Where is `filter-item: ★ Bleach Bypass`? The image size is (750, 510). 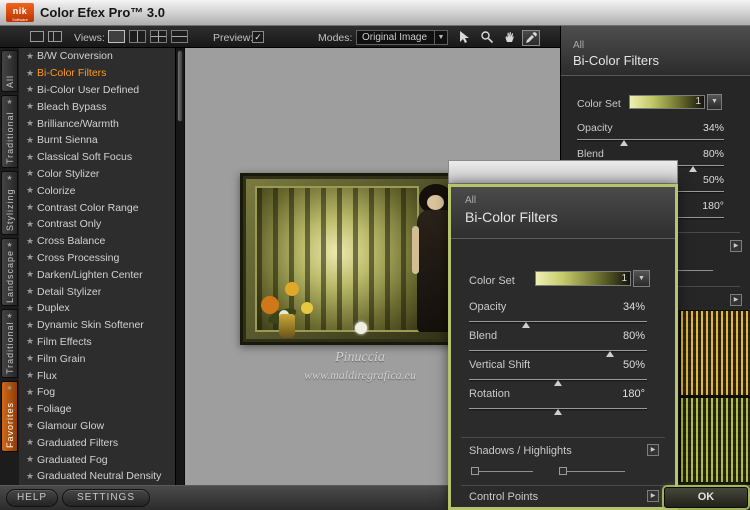
filter-item: ★ Bleach Bypass is located at coordinates (101, 106).